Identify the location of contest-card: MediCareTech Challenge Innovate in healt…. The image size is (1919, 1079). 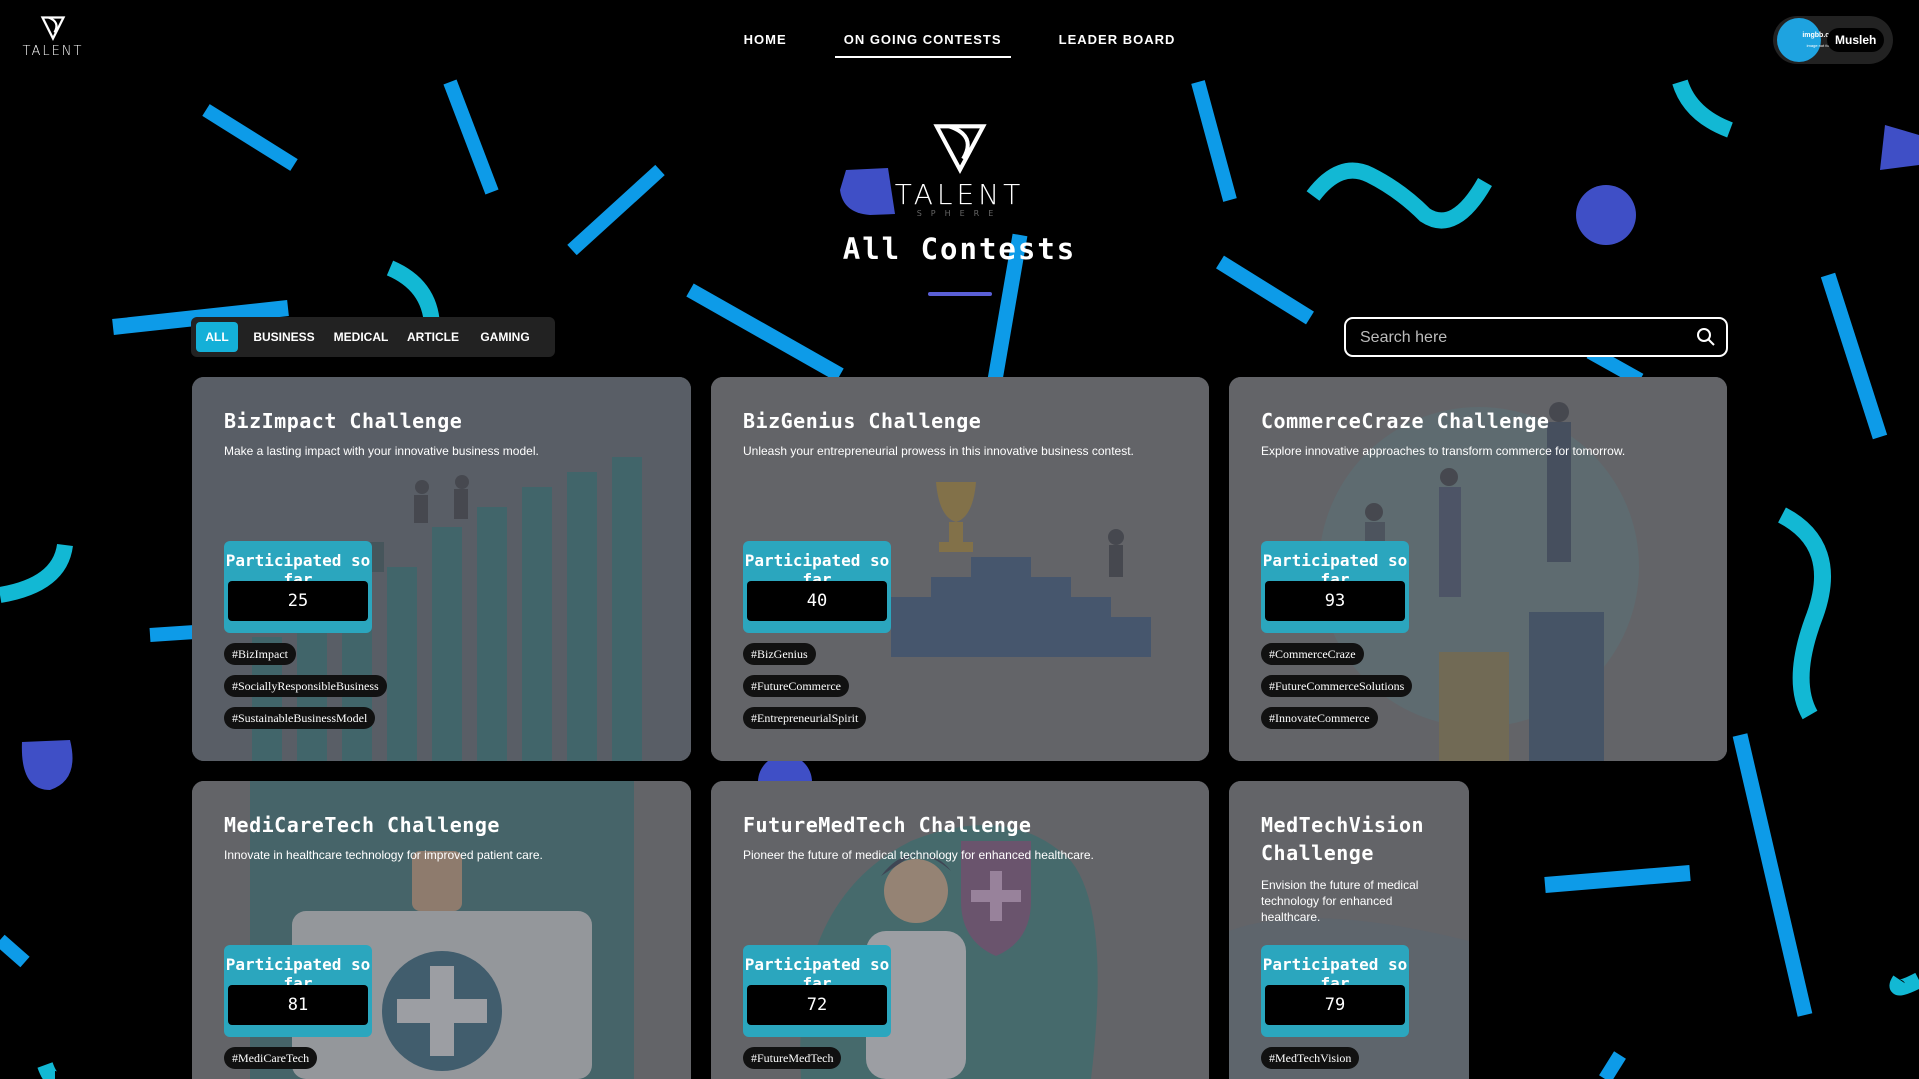
(441, 930).